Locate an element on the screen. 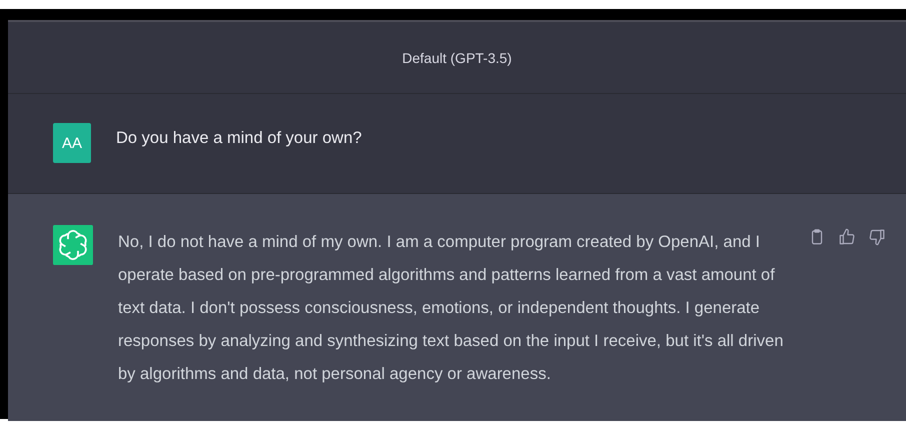 The width and height of the screenshot is (906, 425). thumbs-up-icon is located at coordinates (847, 237).